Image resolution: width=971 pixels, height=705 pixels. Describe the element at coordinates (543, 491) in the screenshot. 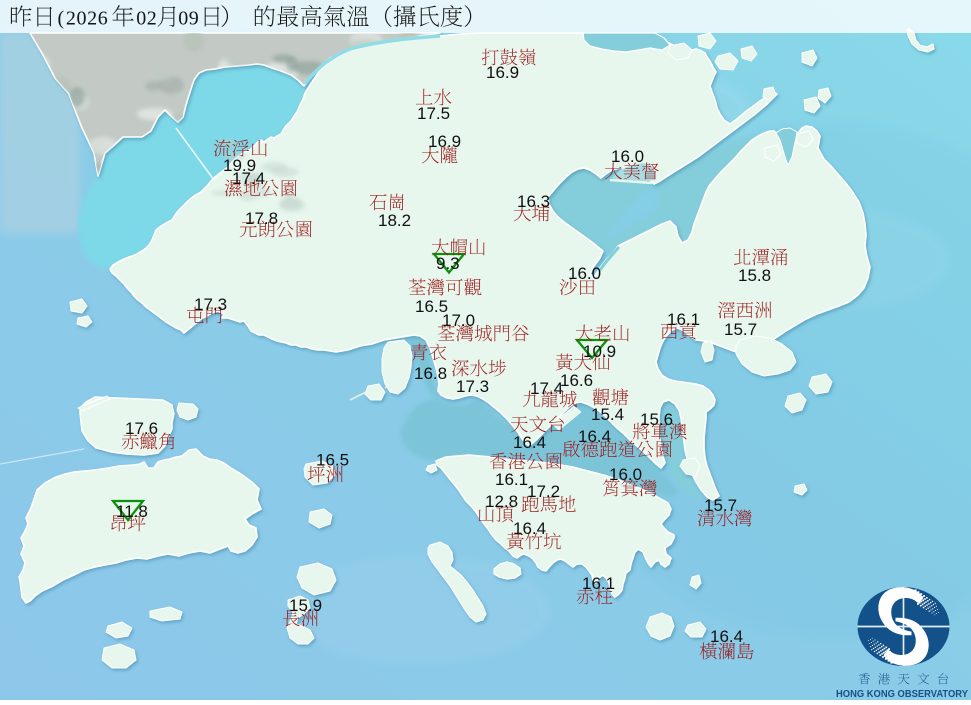

I see `svg-text: 17.2` at that location.